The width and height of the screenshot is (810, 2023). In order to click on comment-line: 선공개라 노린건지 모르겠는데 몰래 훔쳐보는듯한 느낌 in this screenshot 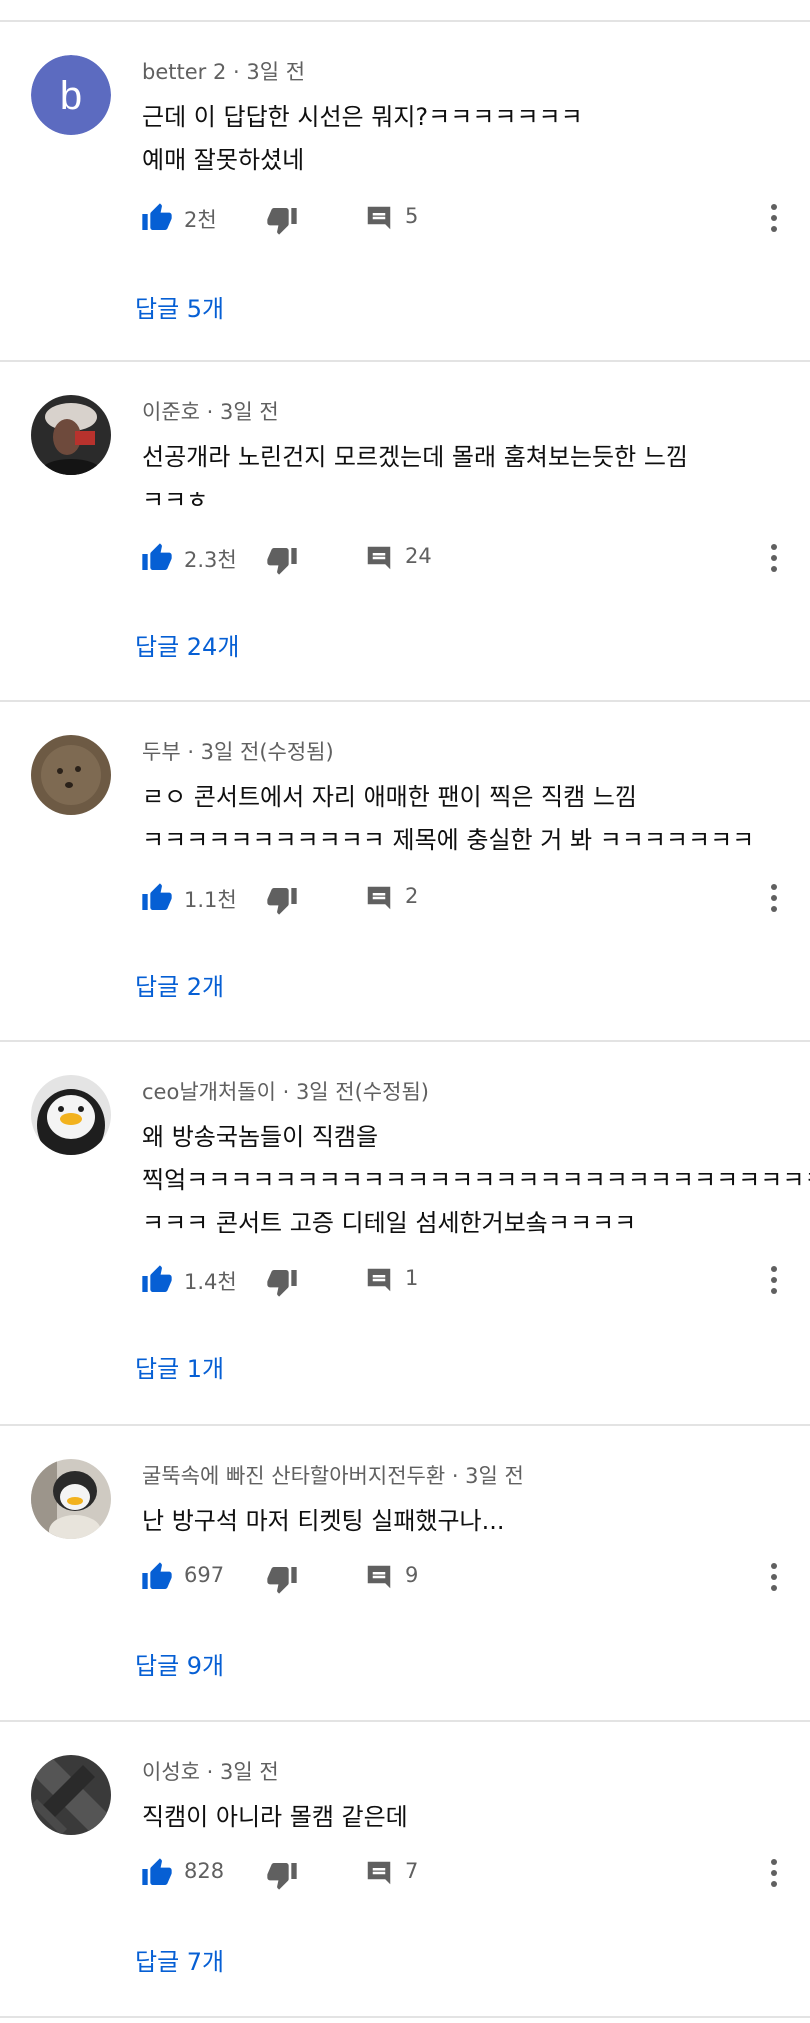, I will do `click(415, 457)`.